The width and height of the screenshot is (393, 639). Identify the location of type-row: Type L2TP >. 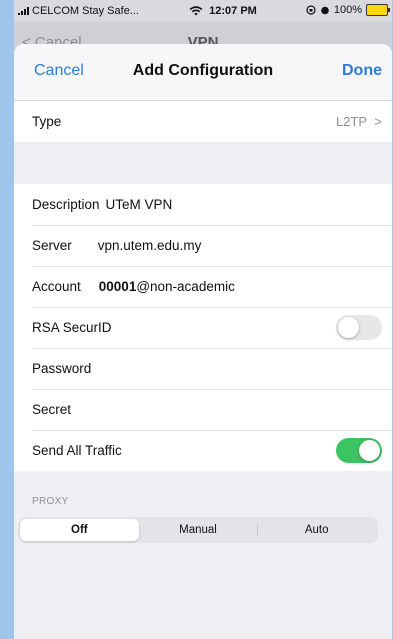
(203, 121).